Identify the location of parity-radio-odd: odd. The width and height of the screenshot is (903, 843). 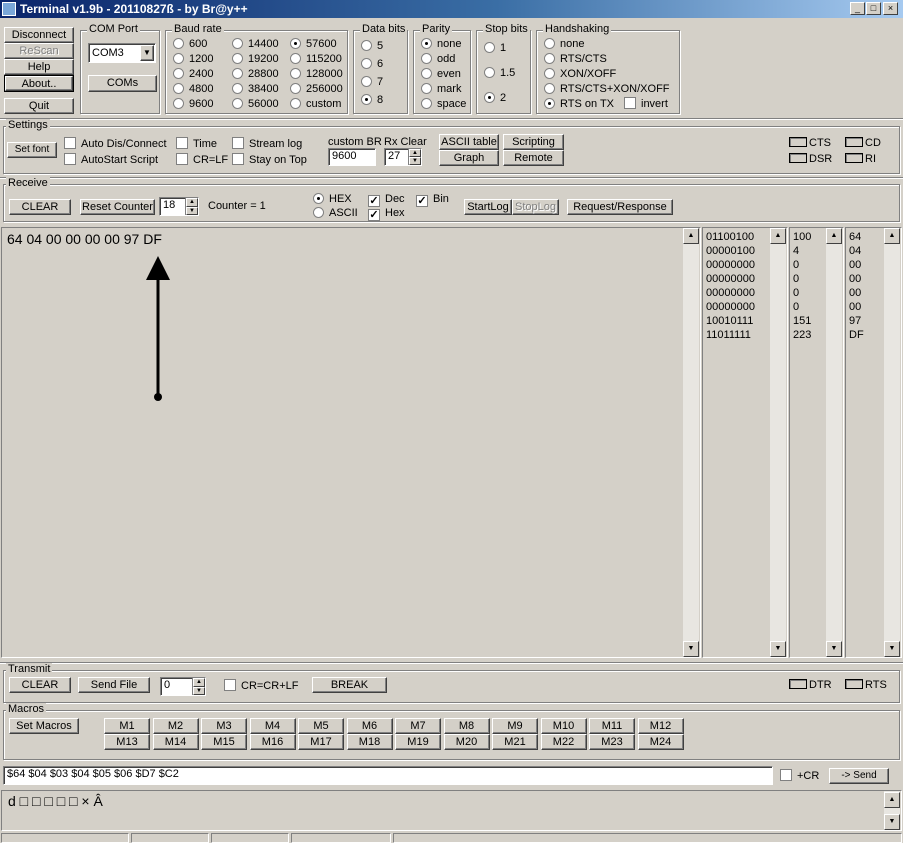
(438, 59).